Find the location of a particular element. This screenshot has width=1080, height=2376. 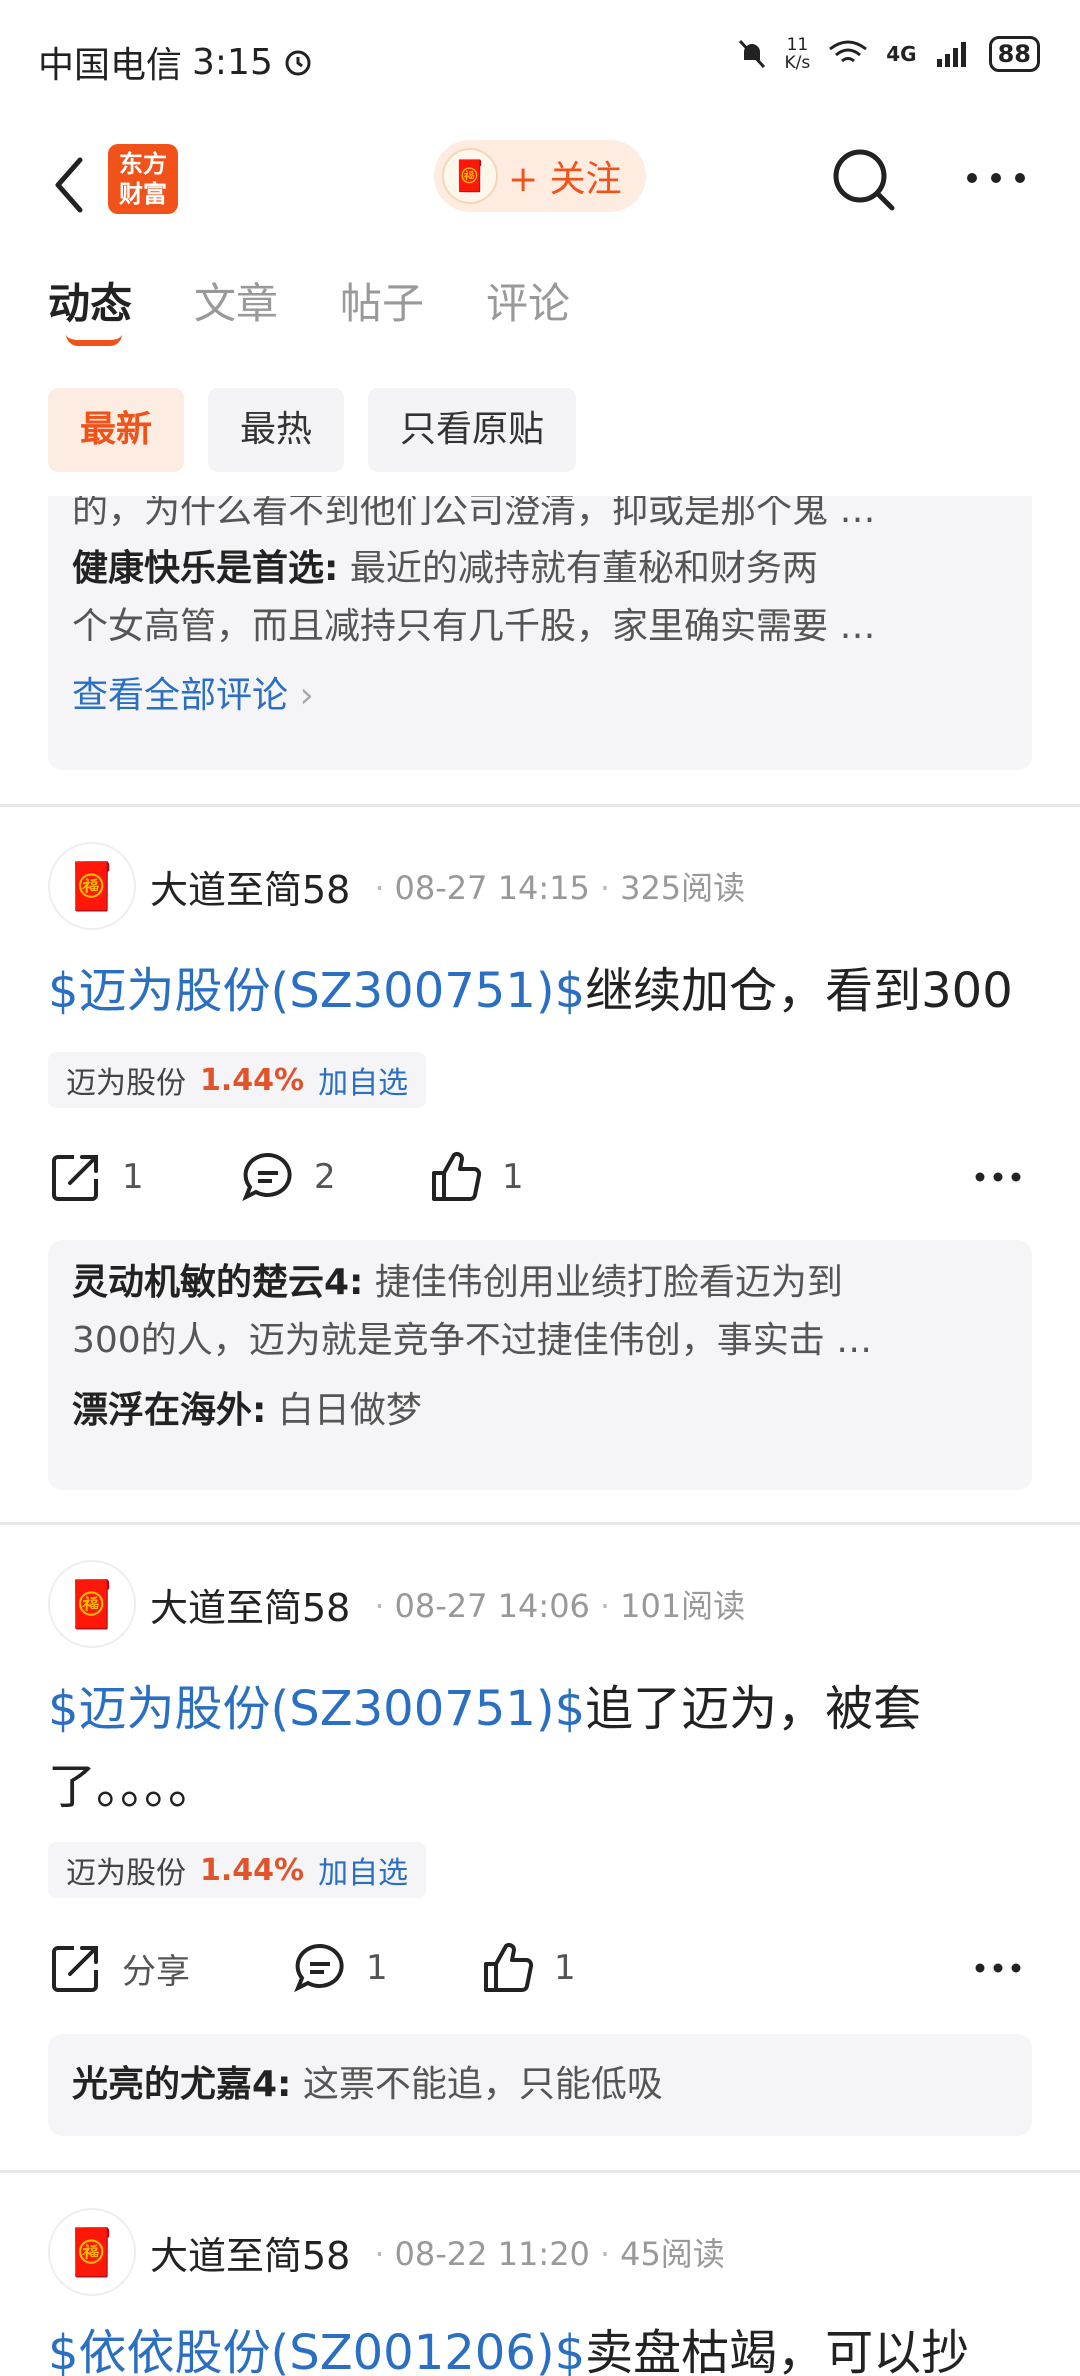

post-header: 🧧 大道至简58 · 08-27 14:15 · 325阅读 is located at coordinates (396, 886).